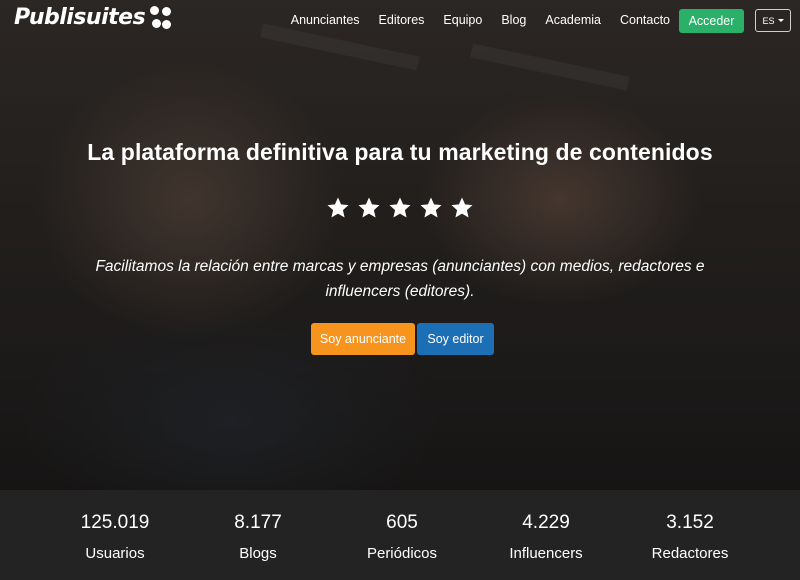 Image resolution: width=800 pixels, height=580 pixels. Describe the element at coordinates (780, 20) in the screenshot. I see `caret-down-icon` at that location.